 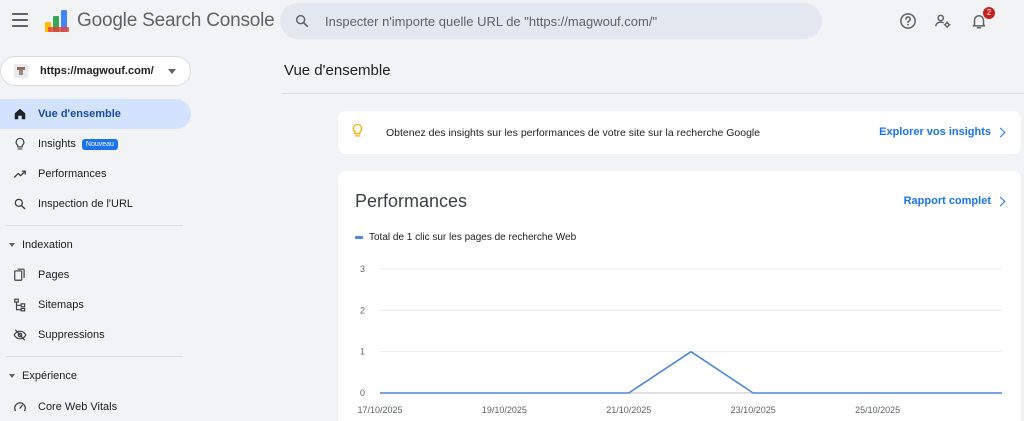 I want to click on sidebar-item-url-inspection: Inspection de l'URL, so click(x=95, y=204).